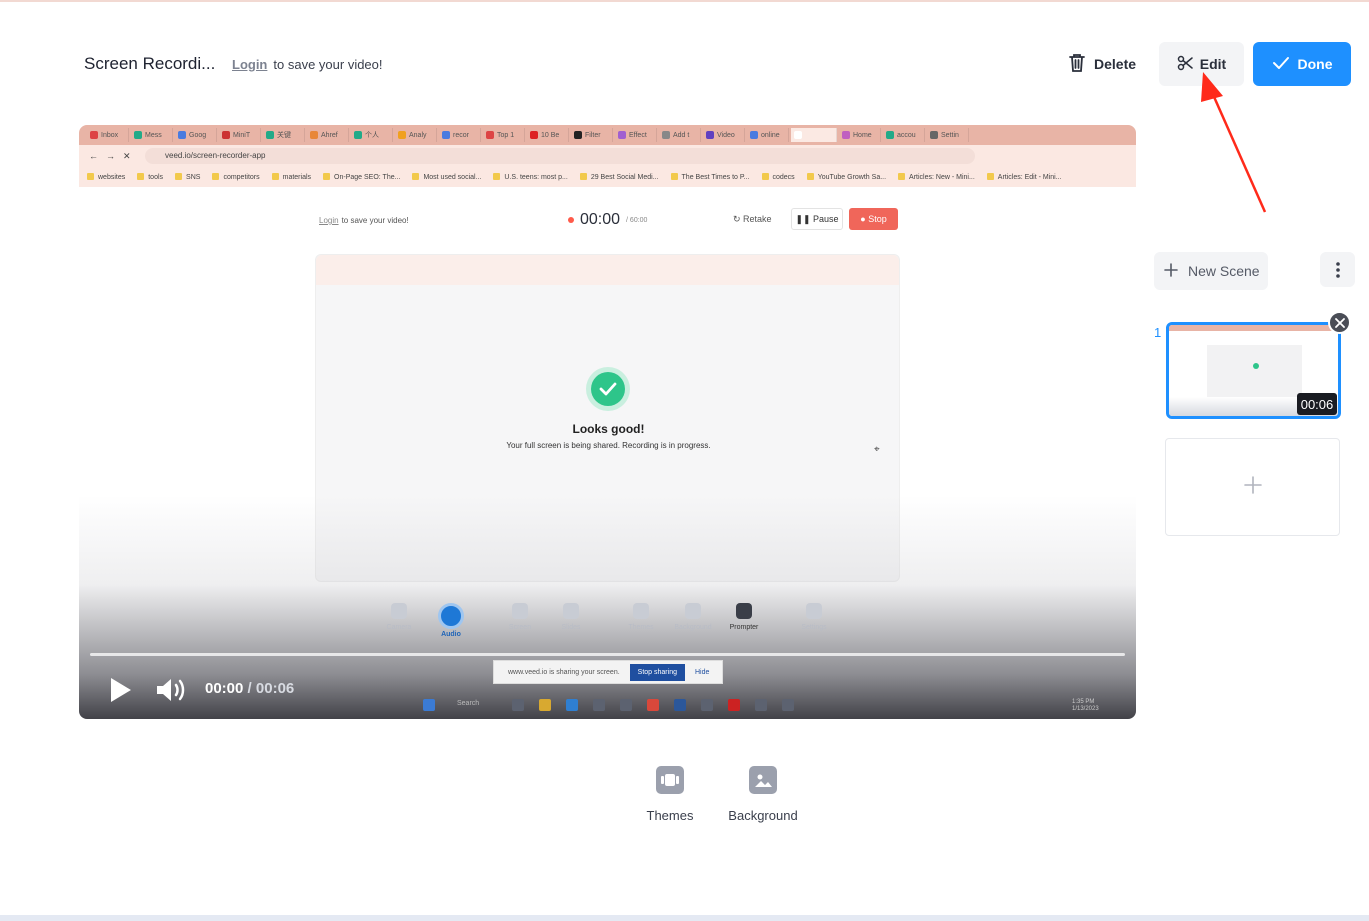 The image size is (1369, 921). I want to click on back-arrow-icon: ←, so click(93, 156).